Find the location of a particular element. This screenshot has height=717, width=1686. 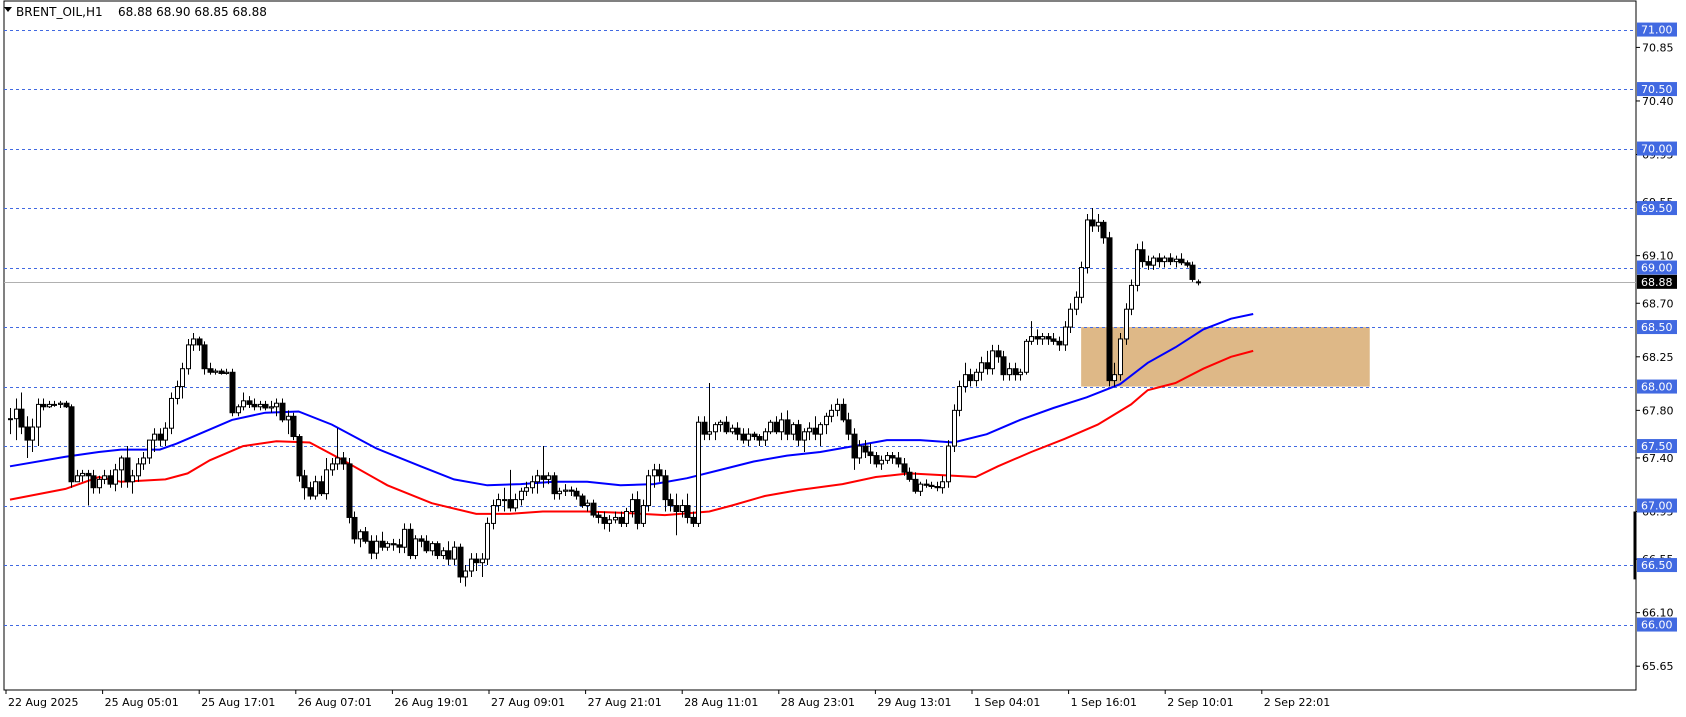

level-price-label: 70.50 is located at coordinates (1657, 89).